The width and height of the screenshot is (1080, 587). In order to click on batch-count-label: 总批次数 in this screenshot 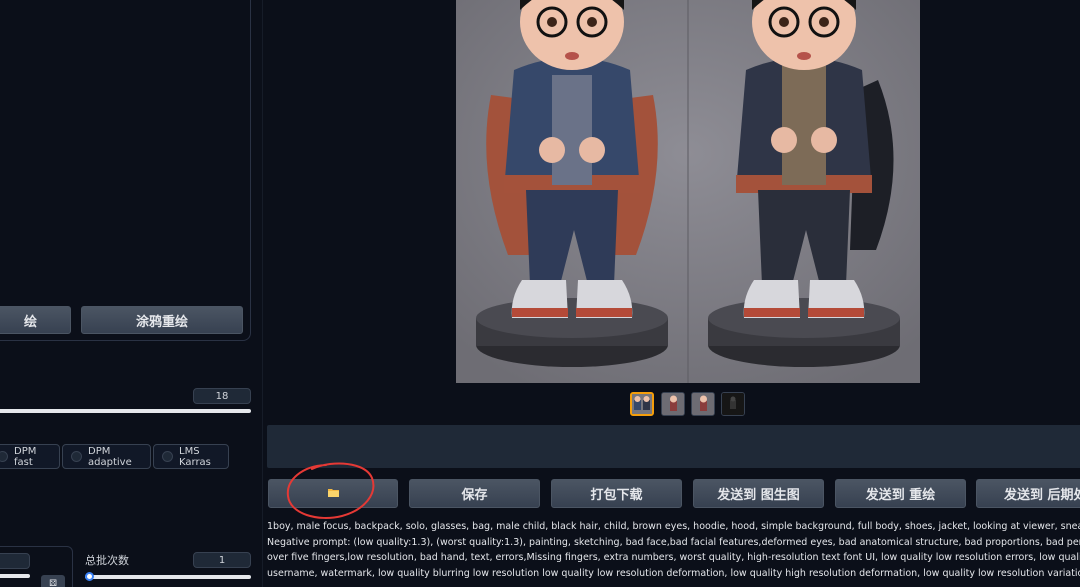, I will do `click(107, 560)`.